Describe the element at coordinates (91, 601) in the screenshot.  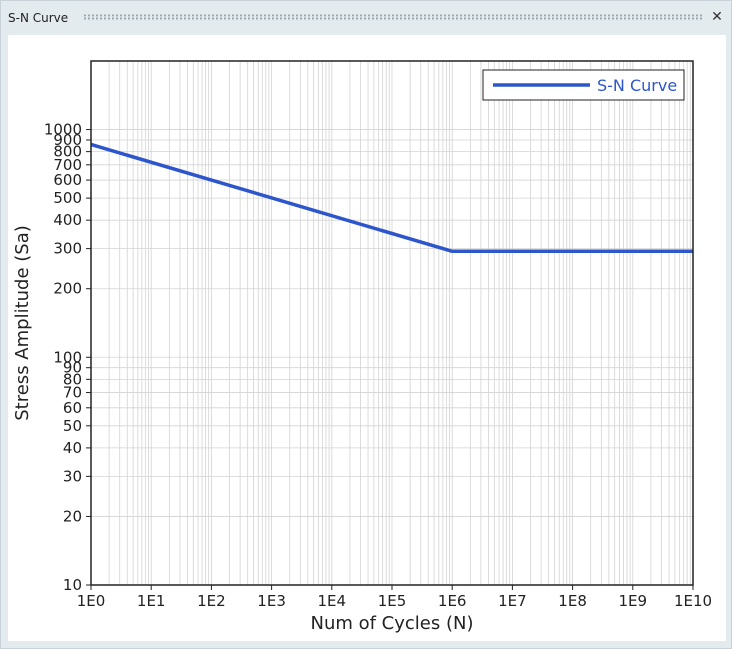
I see `x-tick-label: 1E0` at that location.